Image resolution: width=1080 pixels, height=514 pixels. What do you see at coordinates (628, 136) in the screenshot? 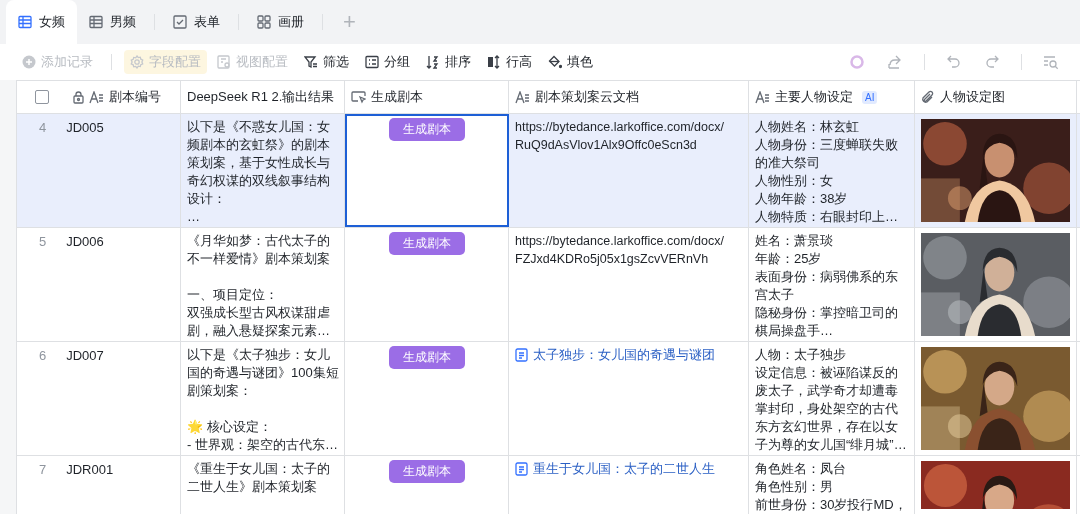
I see `url-text: https://bytedance.larkoffice.com/docx/ RuQ9dAsVlov1Alx9Offc0eScn3d` at bounding box center [628, 136].